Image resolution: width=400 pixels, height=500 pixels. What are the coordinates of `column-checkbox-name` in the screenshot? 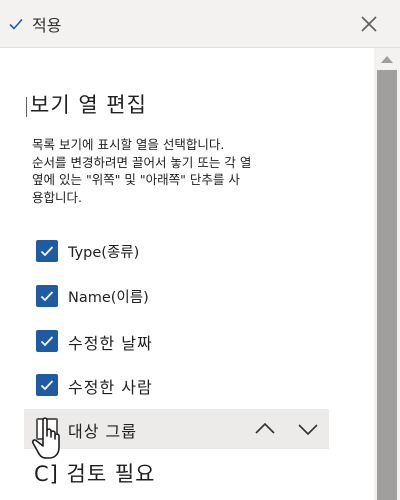 It's located at (47, 296).